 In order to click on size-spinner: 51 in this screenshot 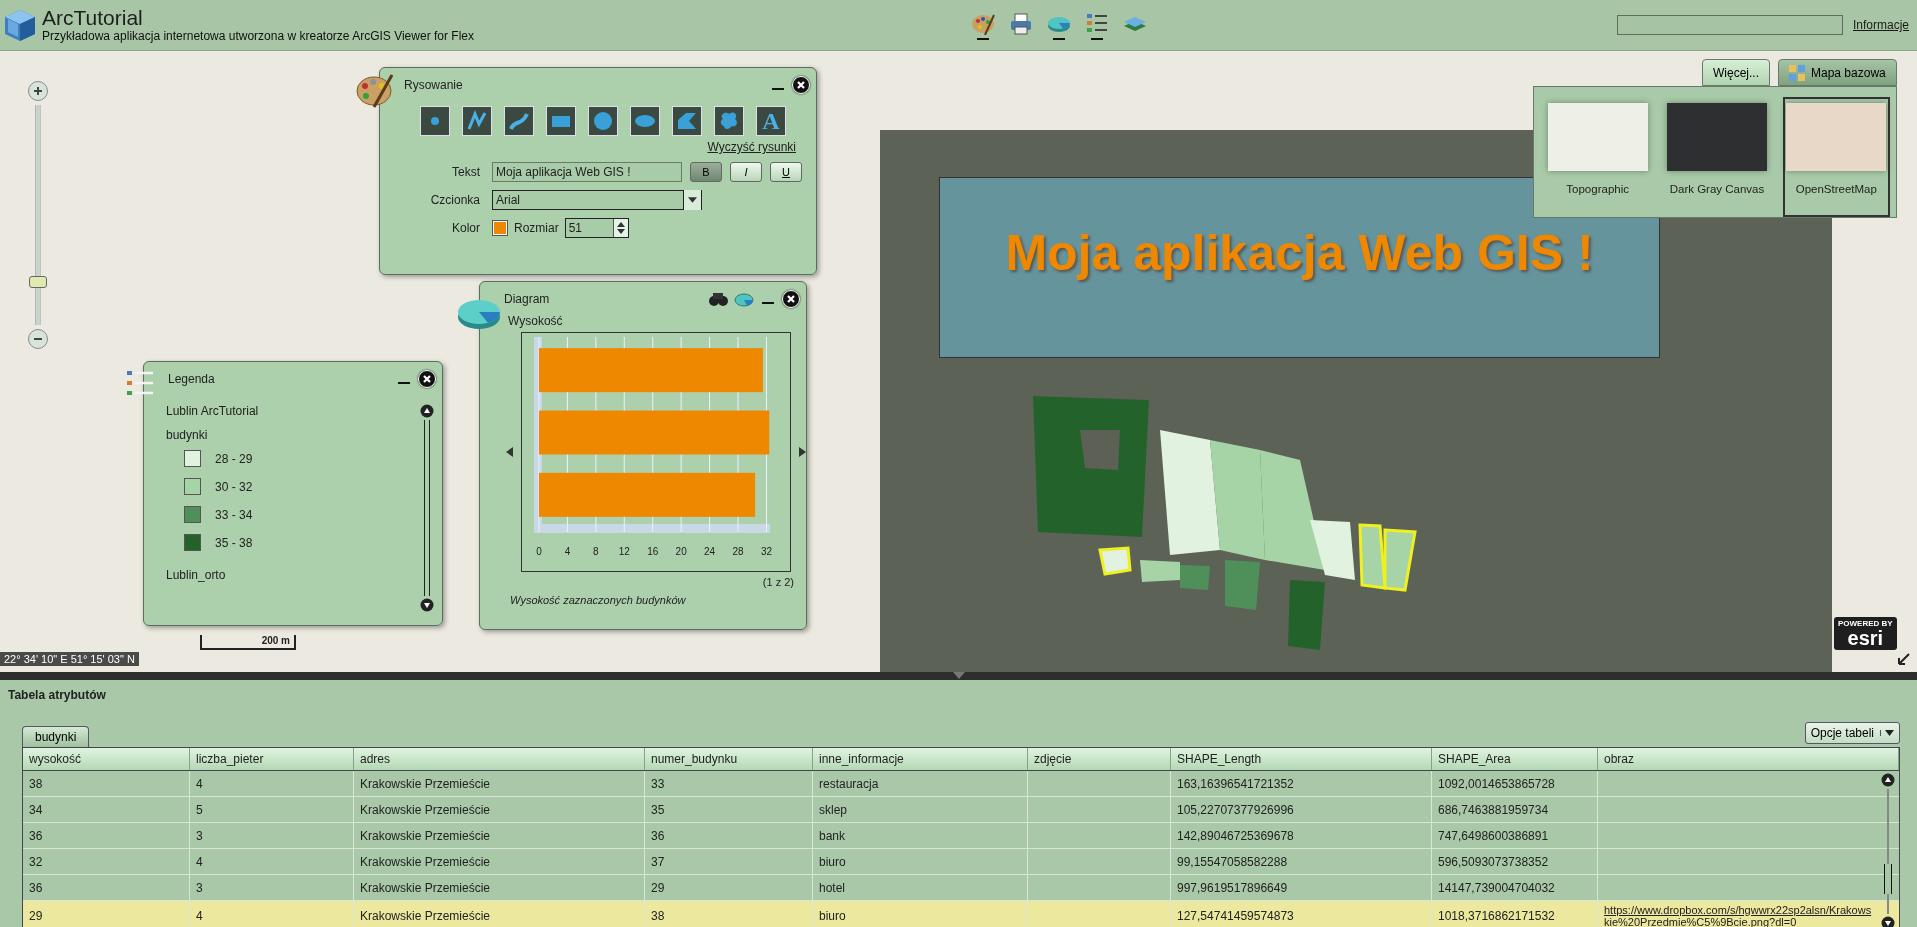, I will do `click(596, 228)`.